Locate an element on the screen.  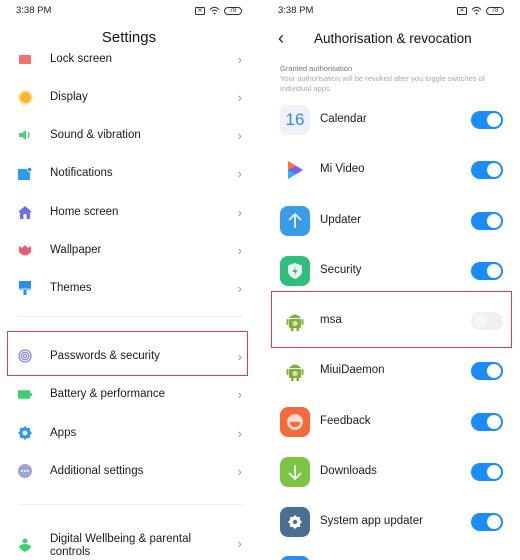
settings-item-label: Display is located at coordinates (69, 97).